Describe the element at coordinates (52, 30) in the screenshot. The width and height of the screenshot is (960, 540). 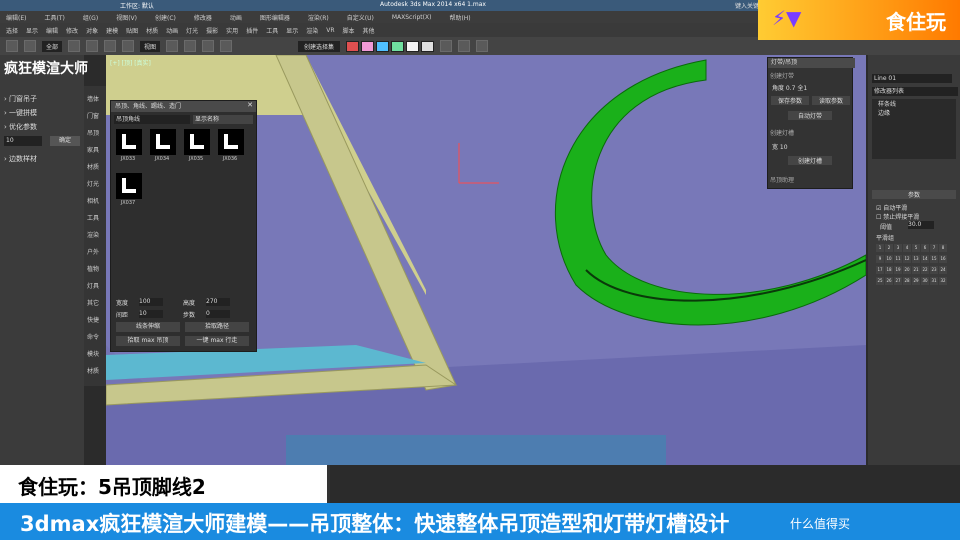
I see `toolbar-tab: 编辑` at that location.